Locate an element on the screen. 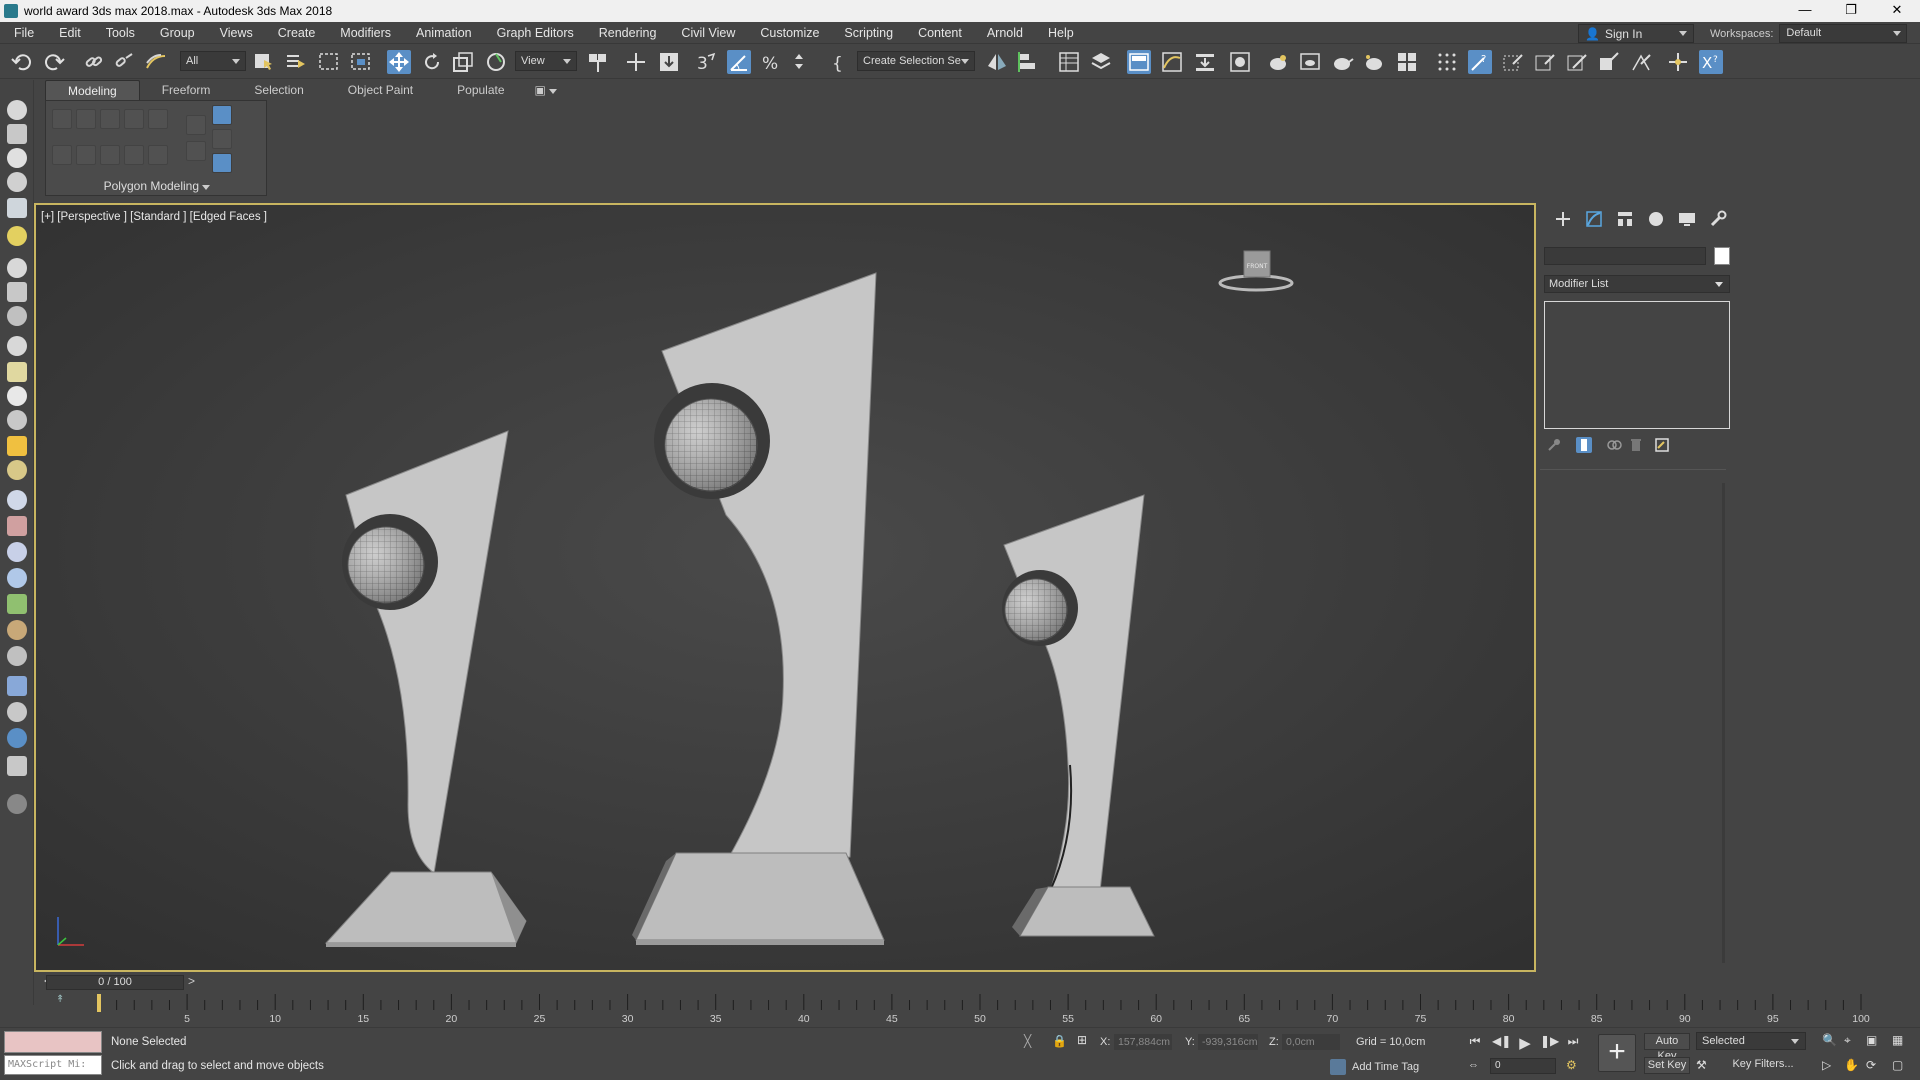  layers-icon is located at coordinates (17, 182).